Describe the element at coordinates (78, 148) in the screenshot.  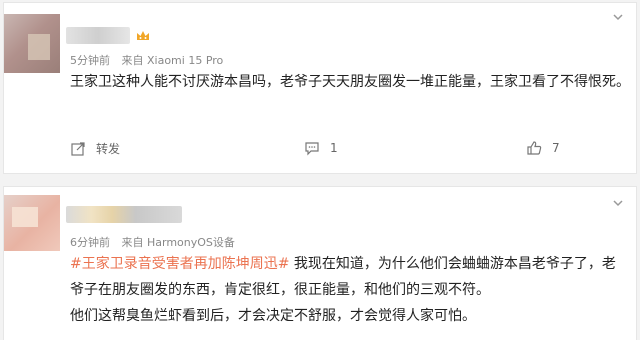
I see `repost-icon` at that location.